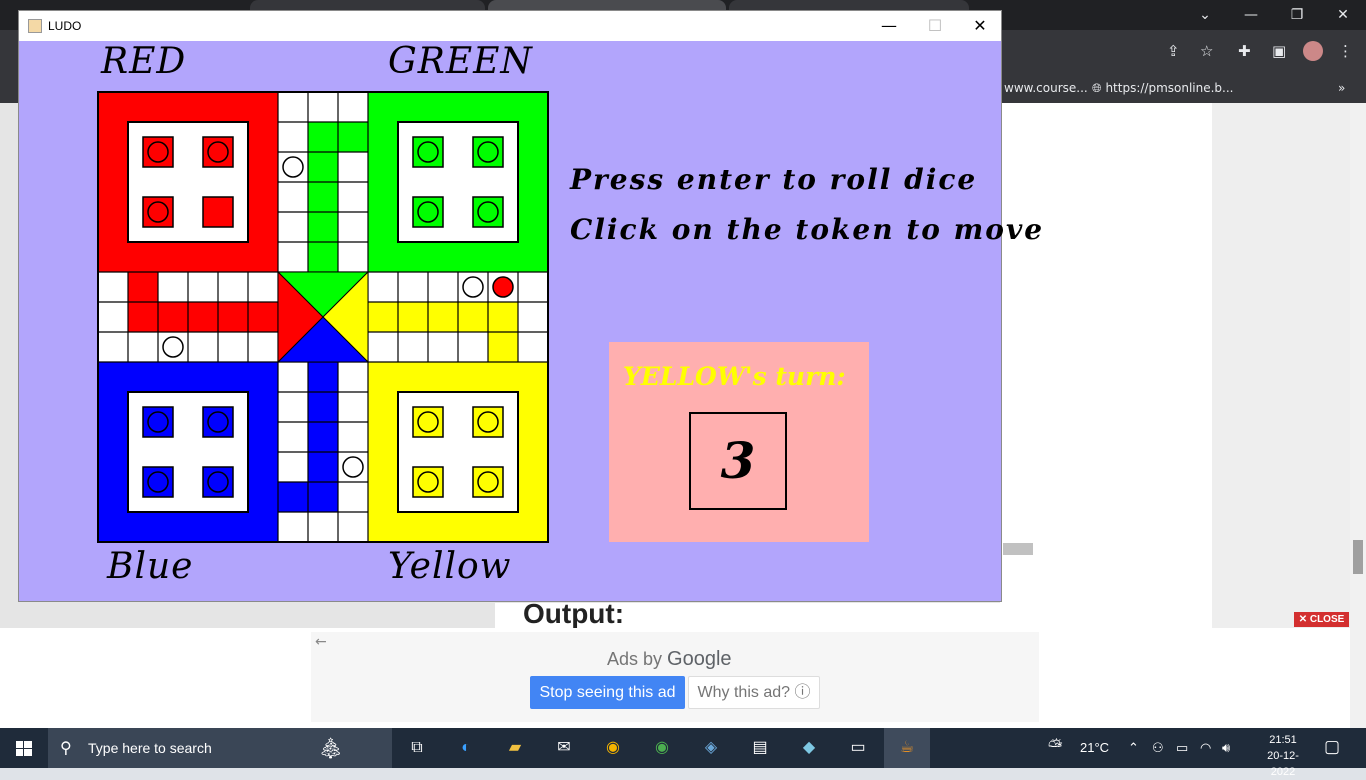 The width and height of the screenshot is (1366, 780). I want to click on page-sidebar, so click(1281, 365).